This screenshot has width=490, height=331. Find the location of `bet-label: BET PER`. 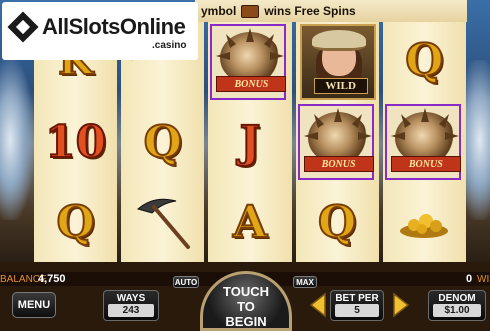

bet-label: BET PER is located at coordinates (357, 298).